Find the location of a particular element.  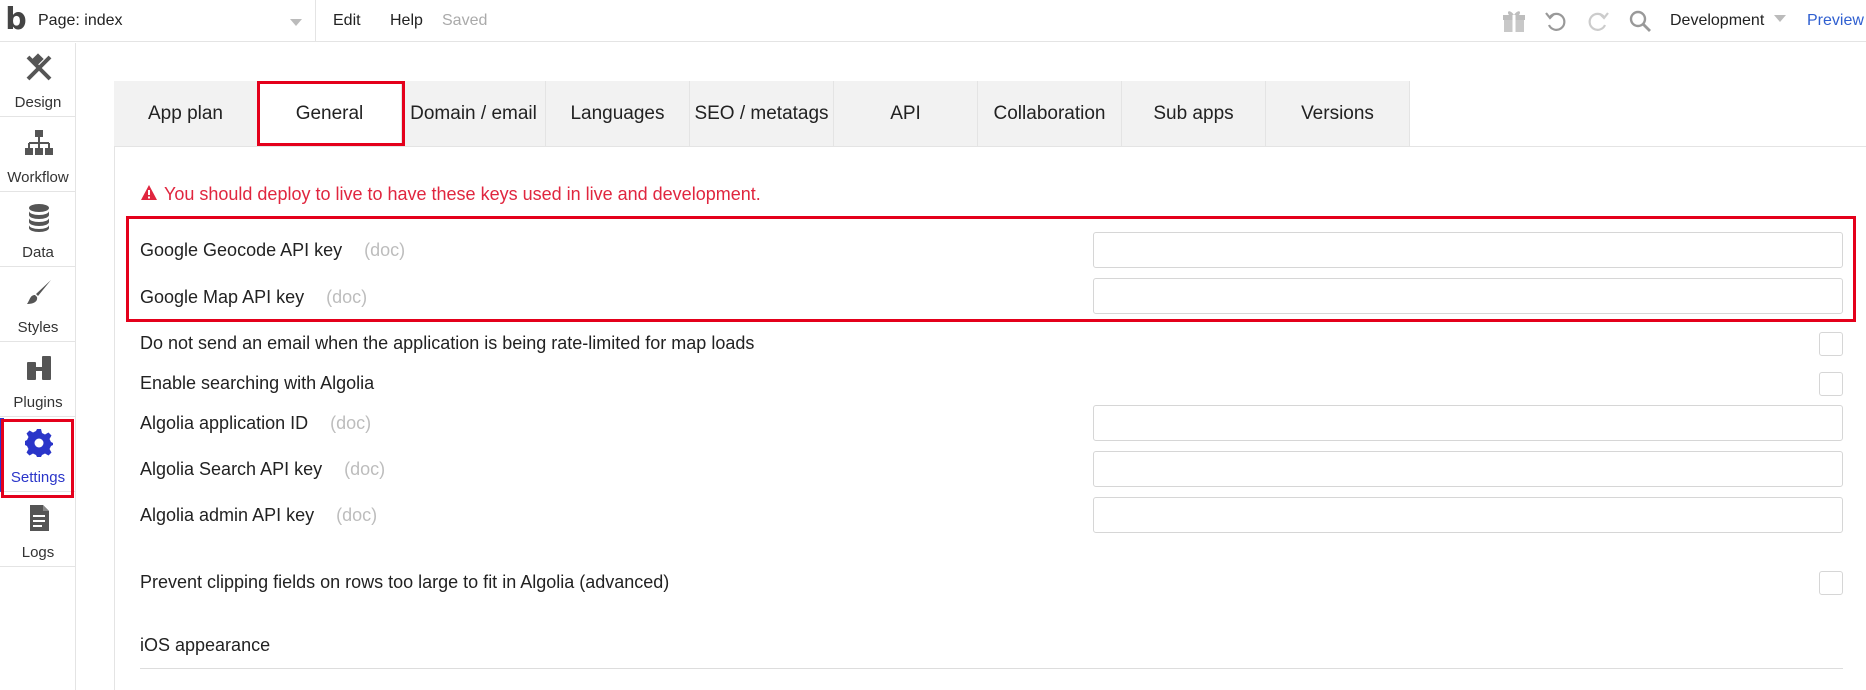

prevent-clipping-checkbox is located at coordinates (1831, 583).